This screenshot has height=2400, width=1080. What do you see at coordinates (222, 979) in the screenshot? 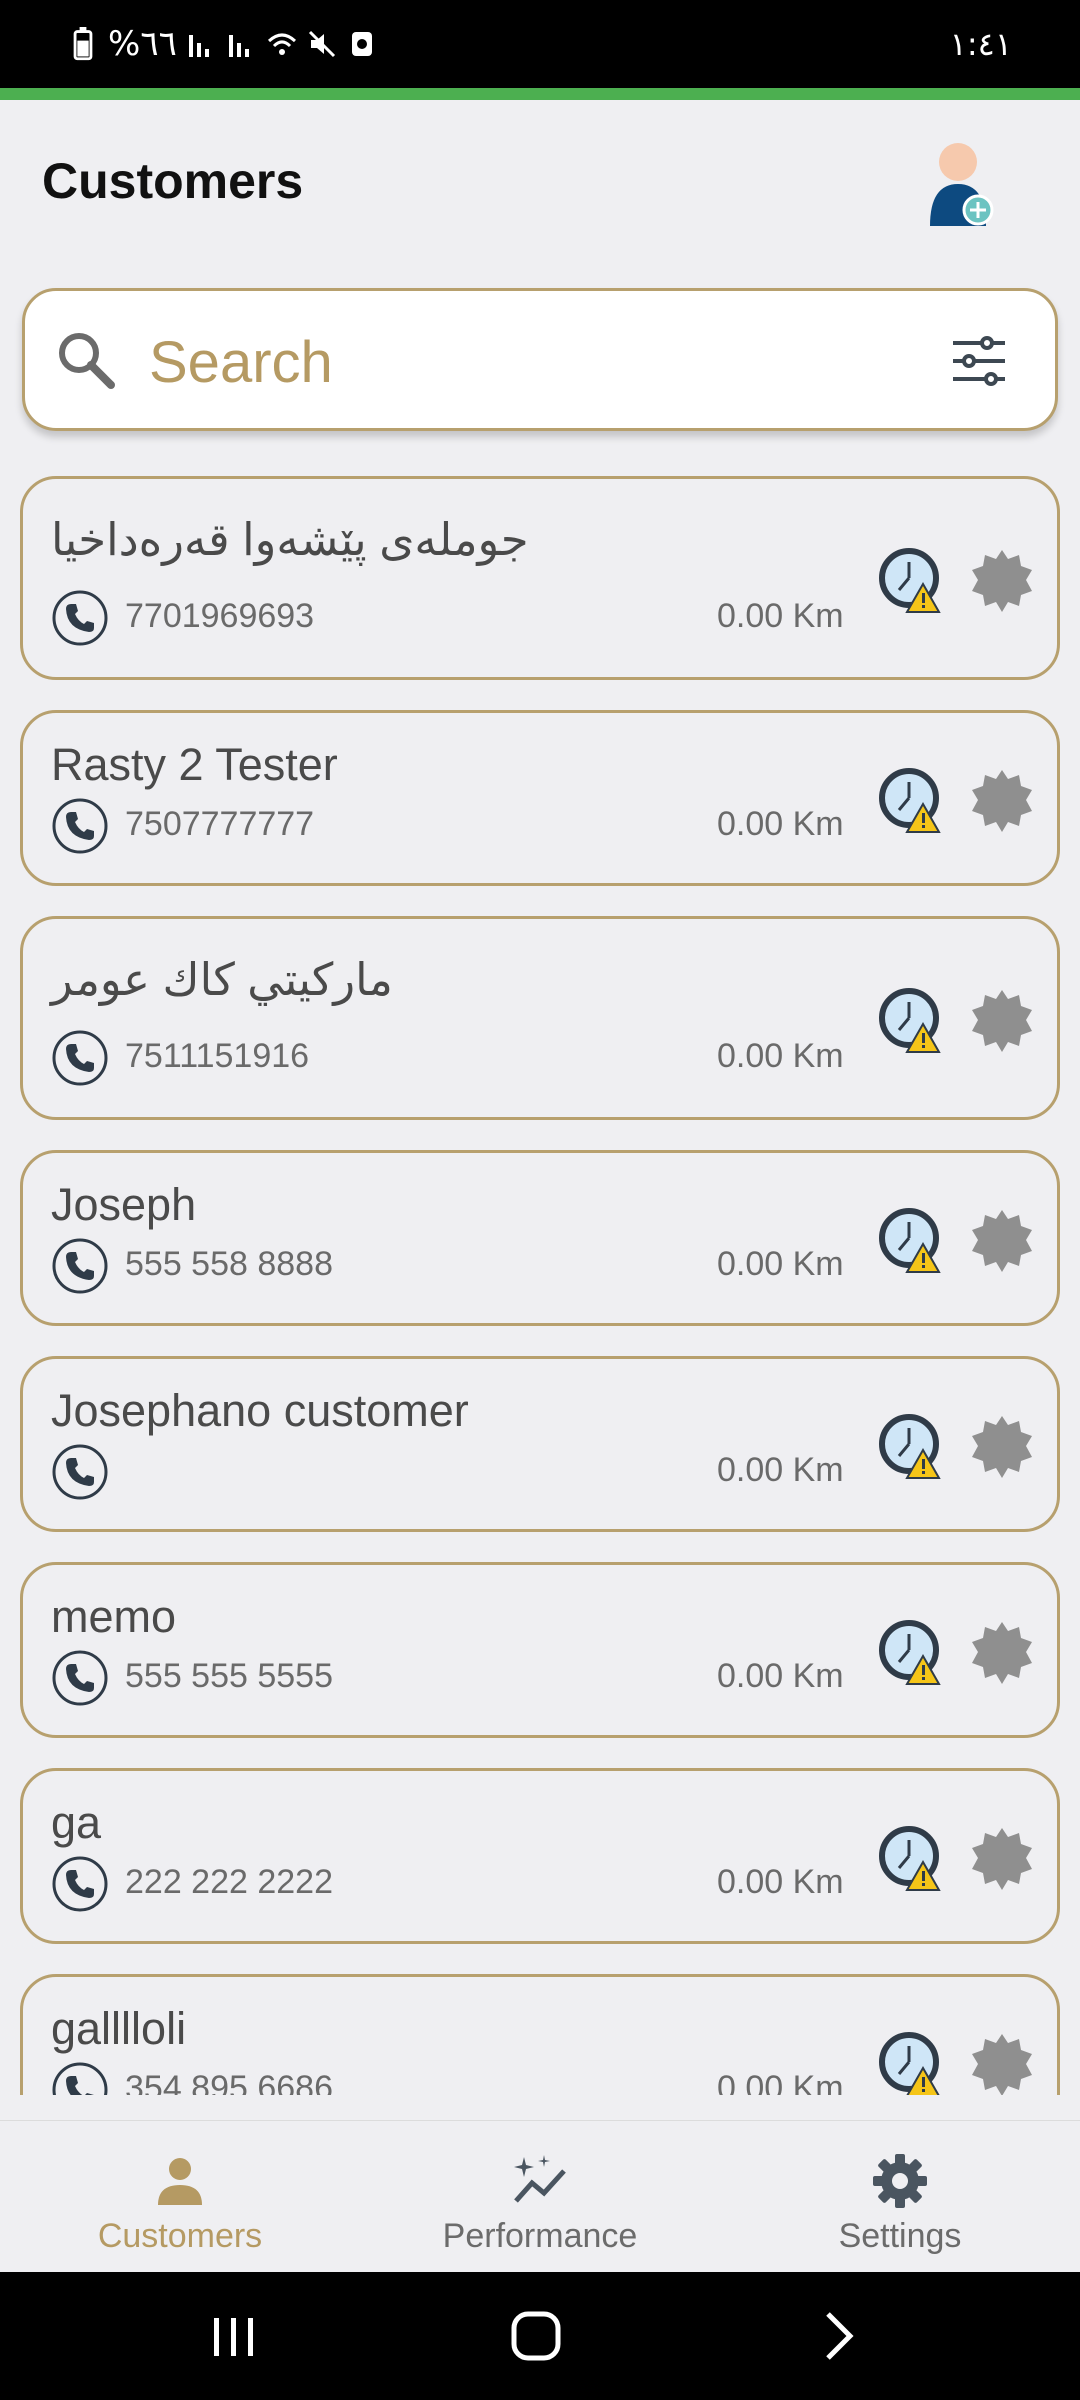
I see `customer-name: ماركيتي كاك عومر` at bounding box center [222, 979].